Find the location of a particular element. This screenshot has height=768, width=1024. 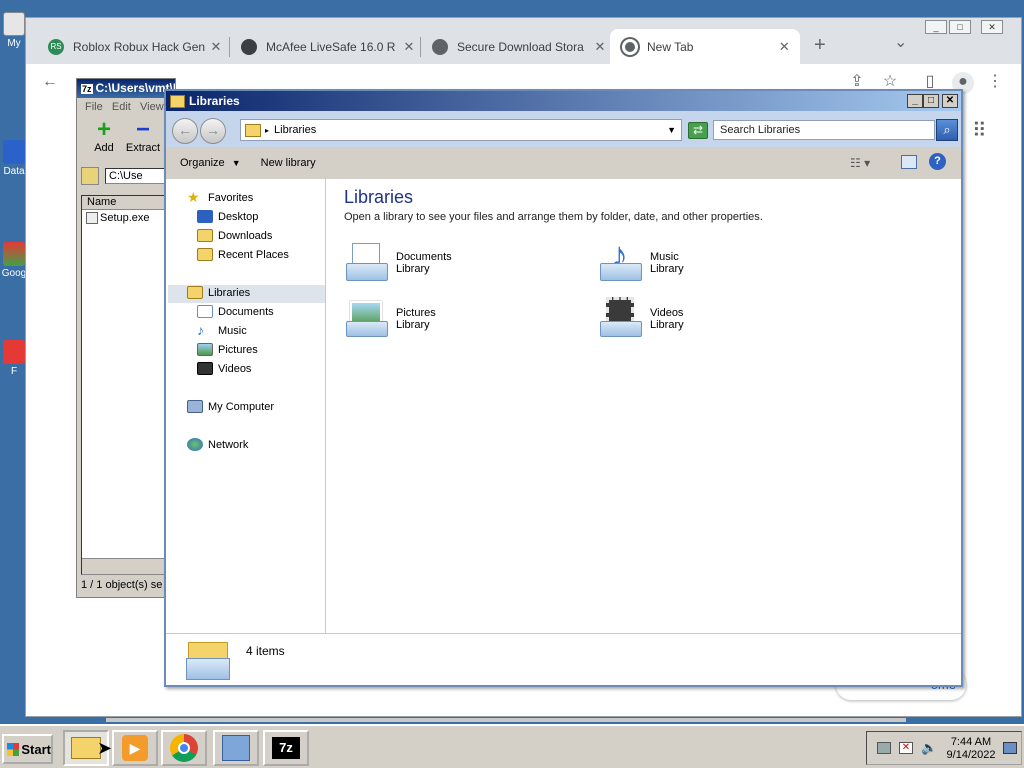

desktop-icon-my-computer: My is located at coordinates (14, 30).